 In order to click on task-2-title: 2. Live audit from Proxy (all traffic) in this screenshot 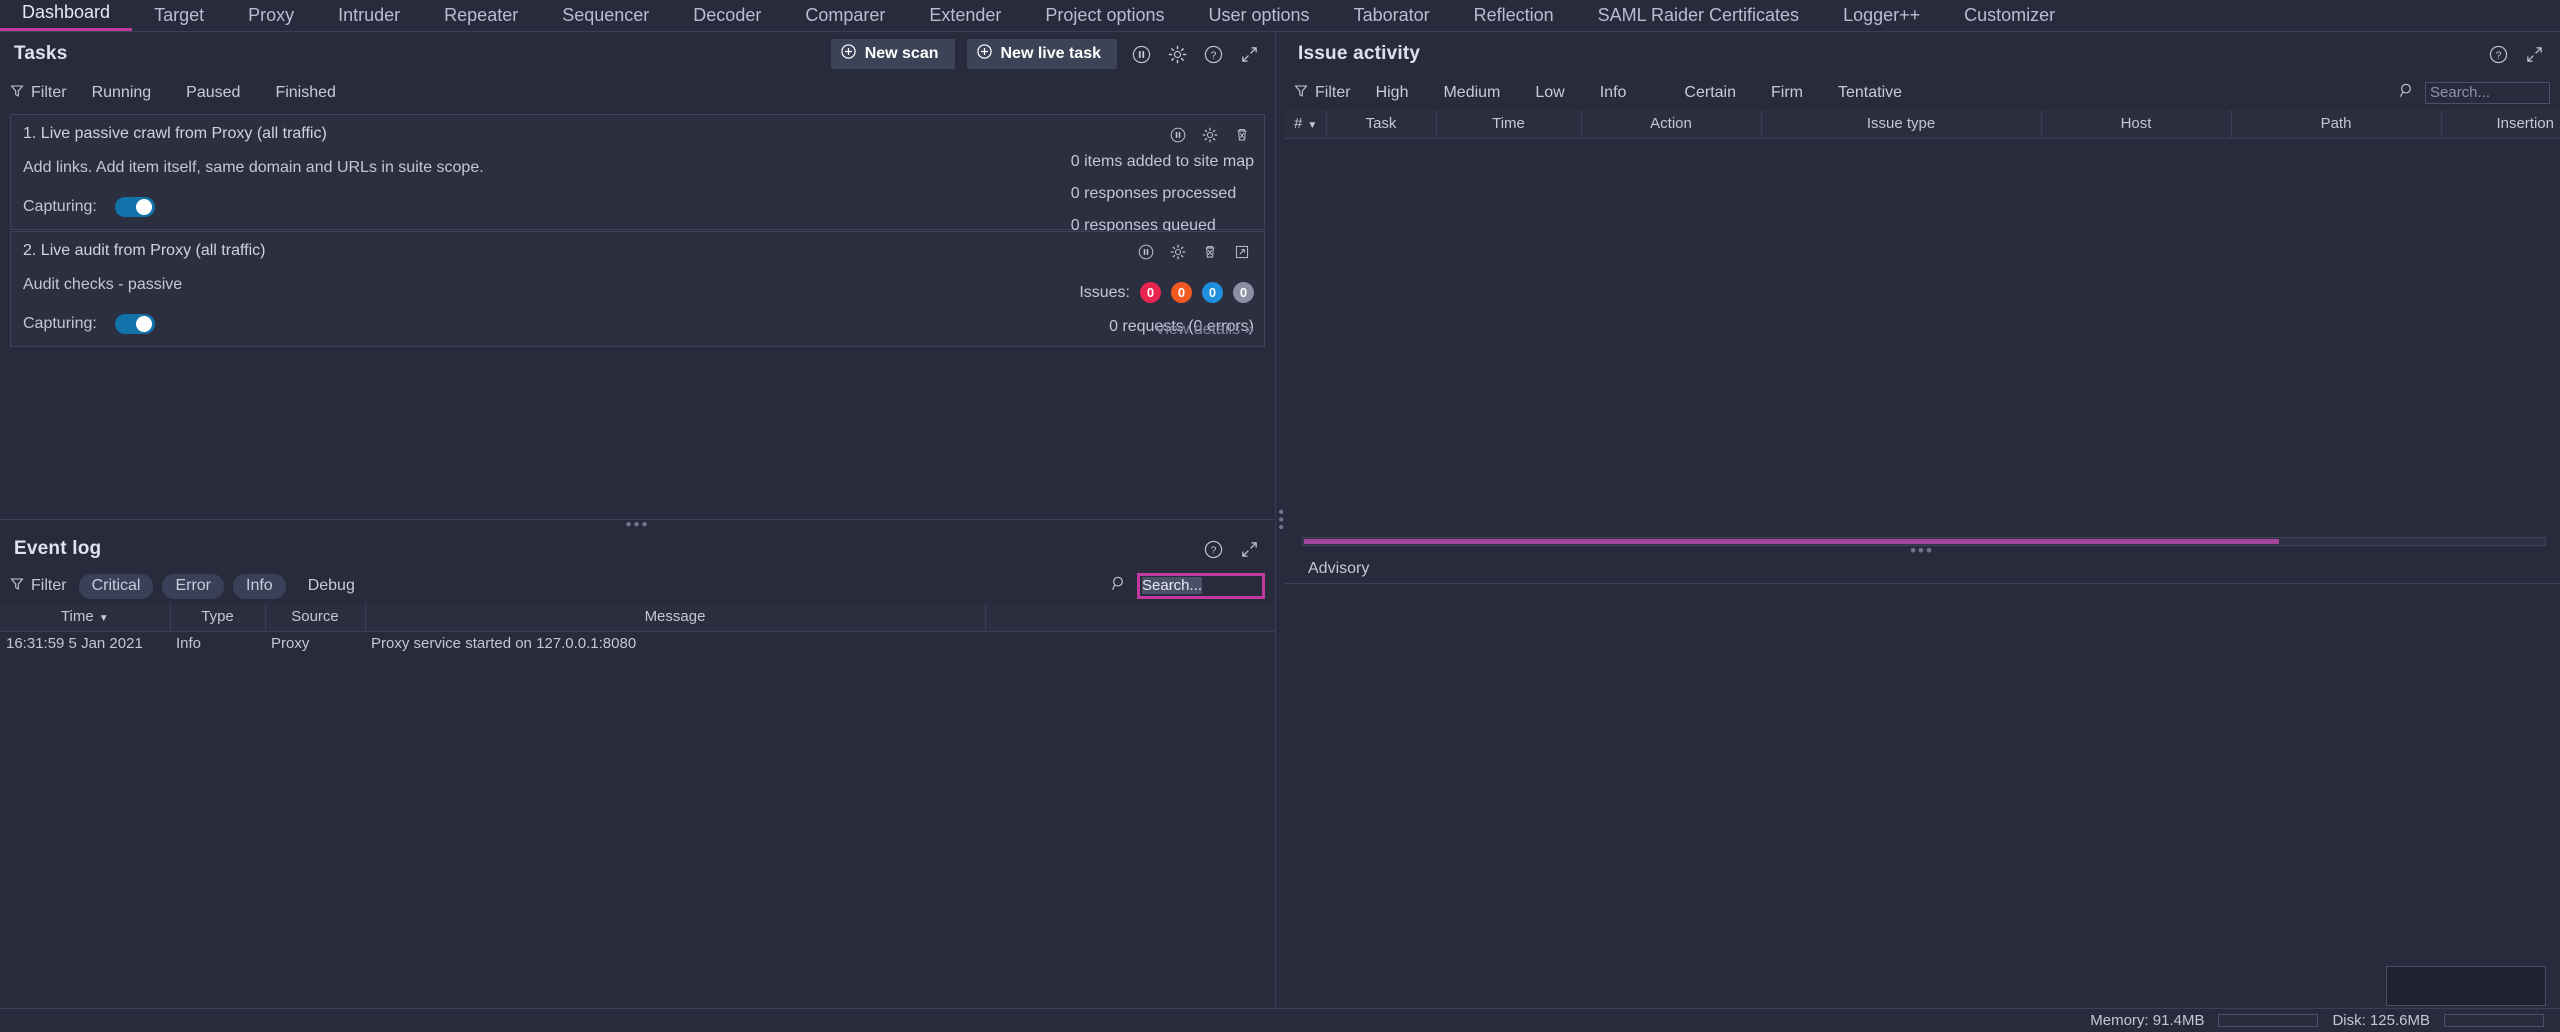, I will do `click(144, 250)`.